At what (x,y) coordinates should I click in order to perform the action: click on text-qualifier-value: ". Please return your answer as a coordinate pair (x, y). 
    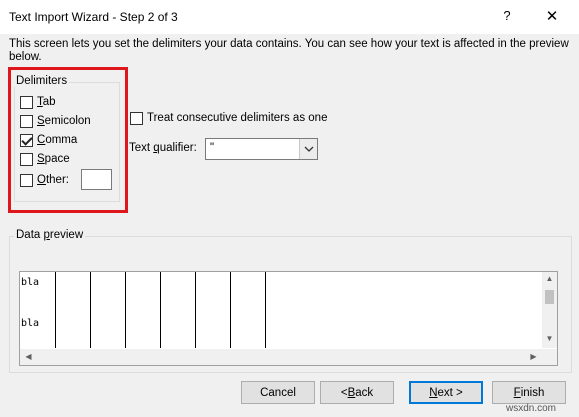
    Looking at the image, I should click on (212, 148).